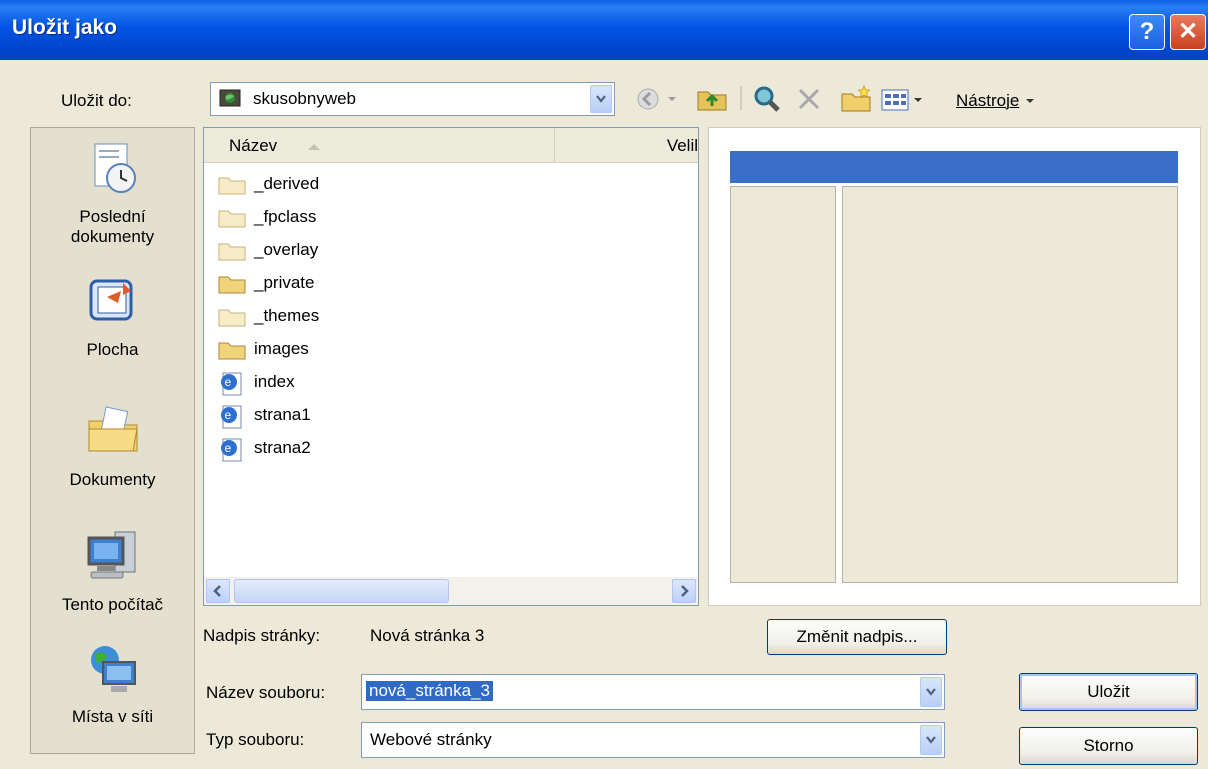  Describe the element at coordinates (96, 100) in the screenshot. I see `save-in-label: Uložit do:` at that location.